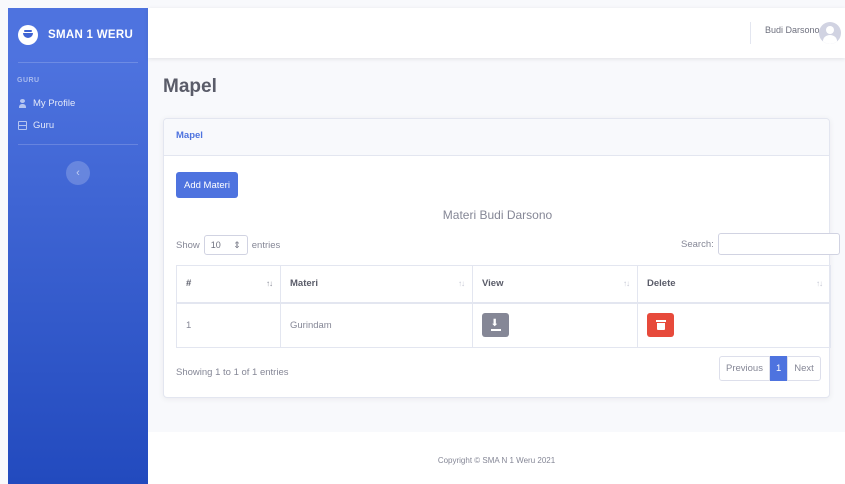 The image size is (845, 484). I want to click on delete-button, so click(660, 325).